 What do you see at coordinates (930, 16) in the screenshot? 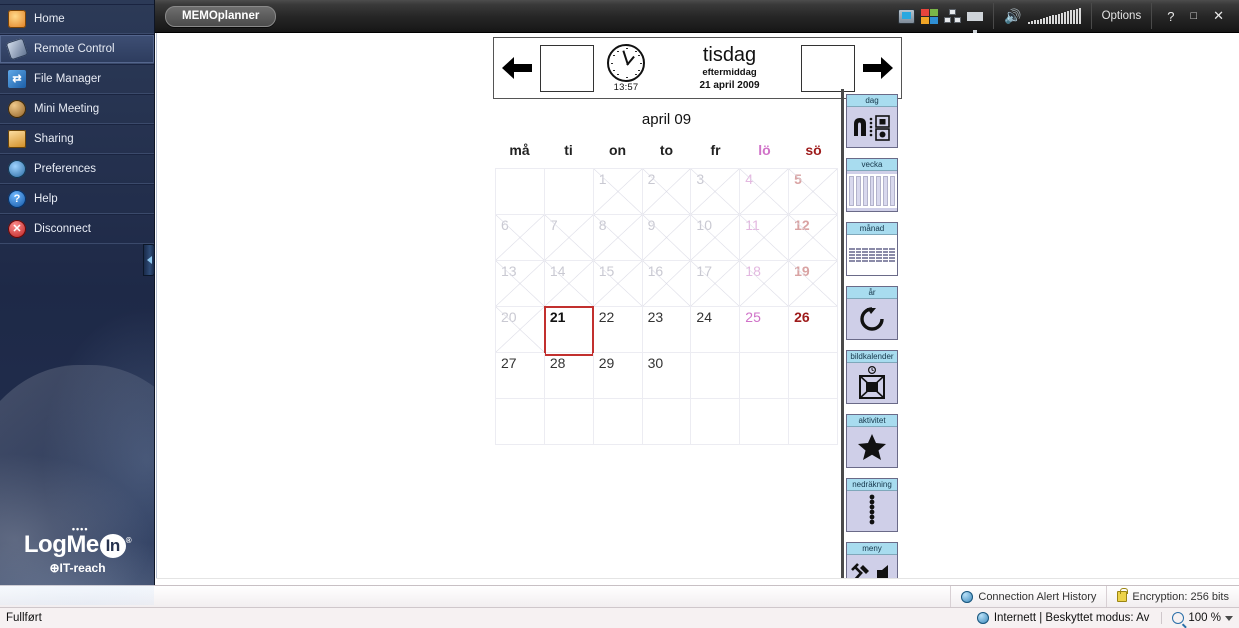
I see `windows-icon` at bounding box center [930, 16].